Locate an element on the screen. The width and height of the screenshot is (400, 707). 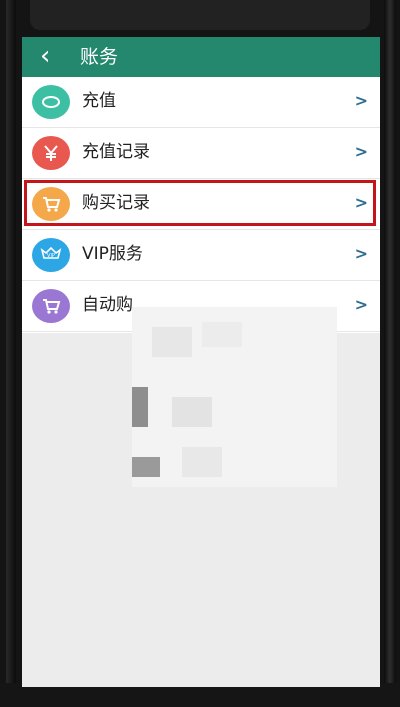
svg-text: VIP is located at coordinates (51, 256).